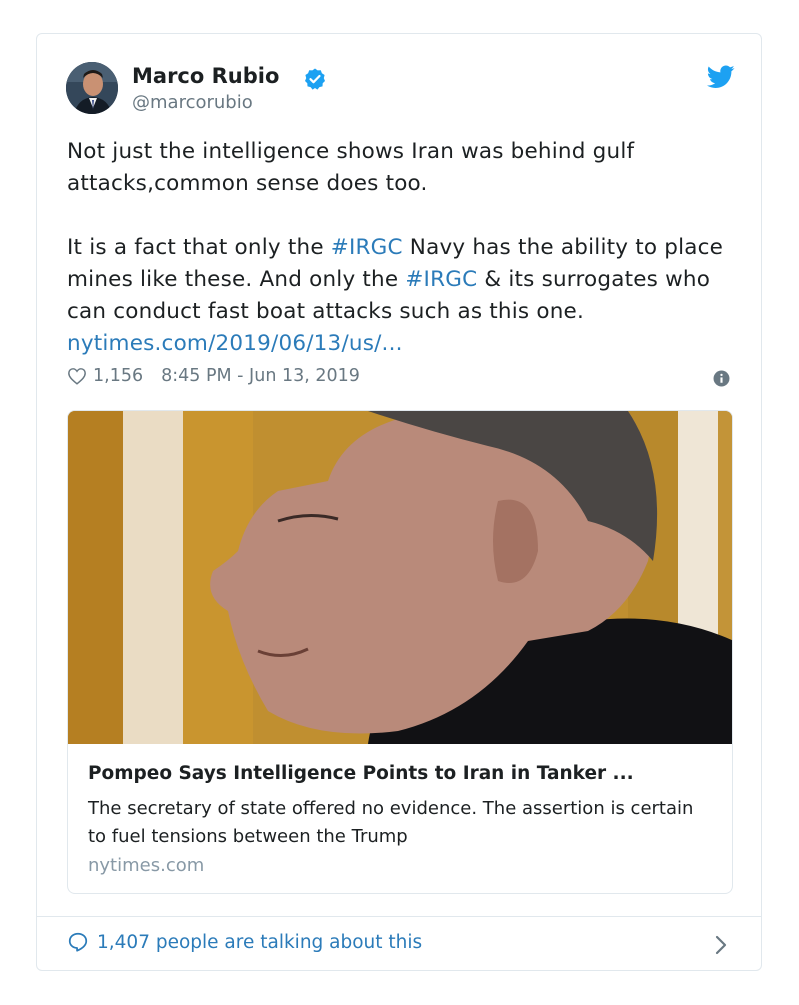 Image resolution: width=799 pixels, height=1005 pixels. Describe the element at coordinates (192, 102) in the screenshot. I see `author-handle: @marcorubio` at that location.